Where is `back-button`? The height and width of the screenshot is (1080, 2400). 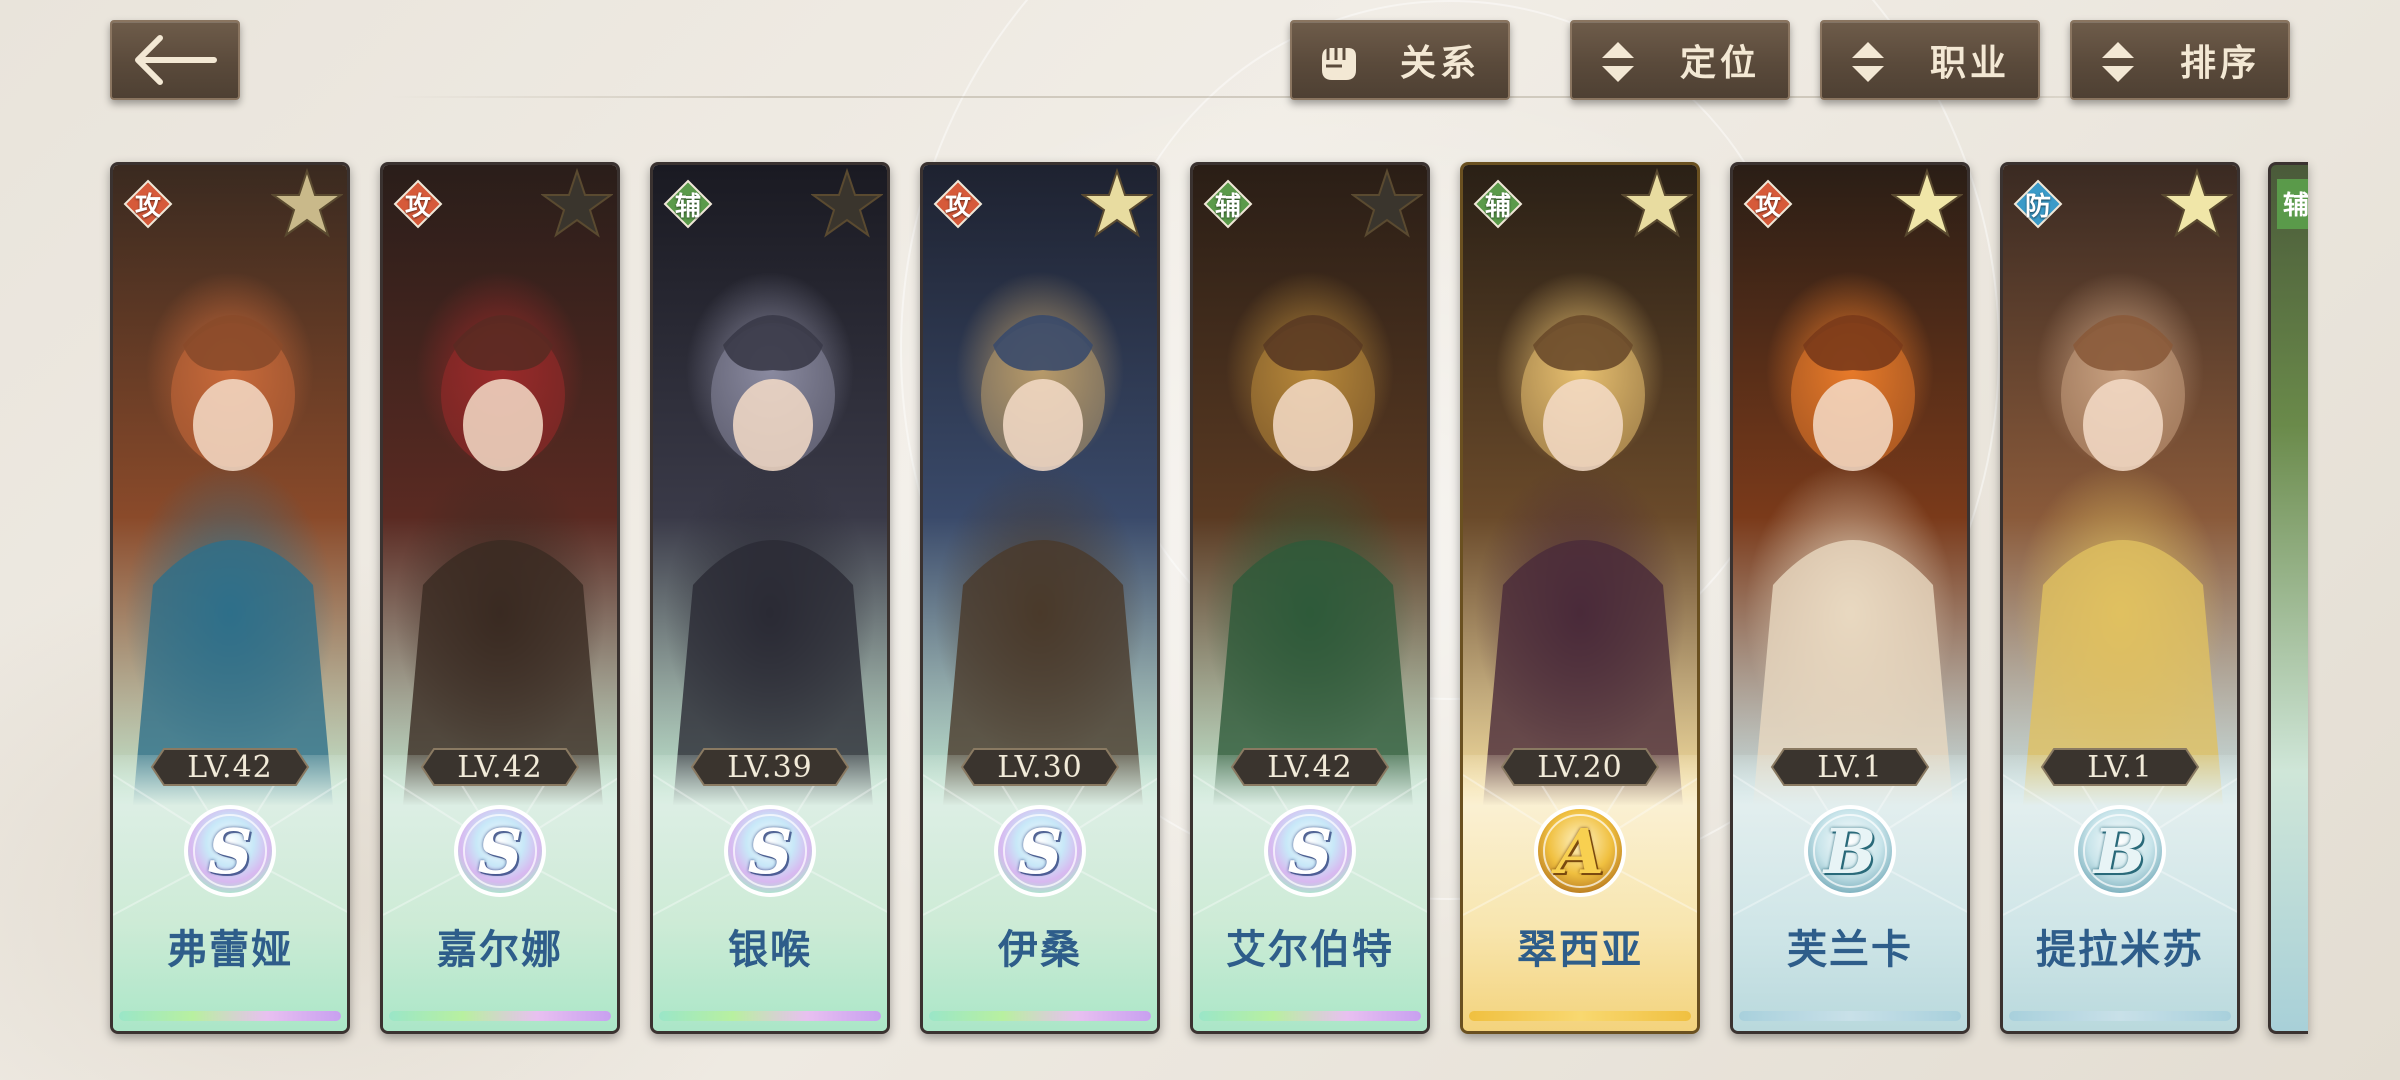 back-button is located at coordinates (175, 60).